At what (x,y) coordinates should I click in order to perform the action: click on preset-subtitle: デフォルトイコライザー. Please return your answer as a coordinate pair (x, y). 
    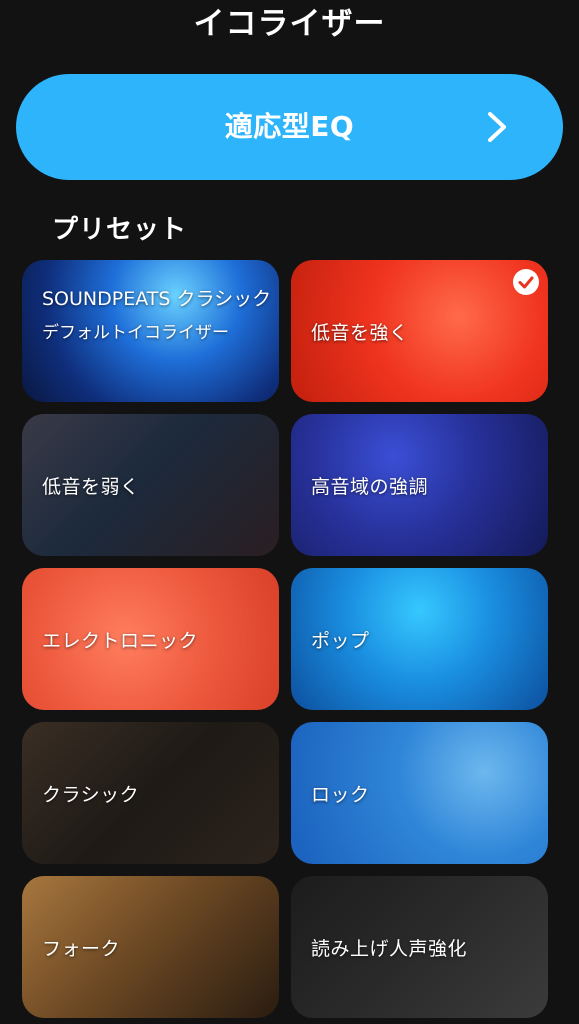
    Looking at the image, I should click on (135, 333).